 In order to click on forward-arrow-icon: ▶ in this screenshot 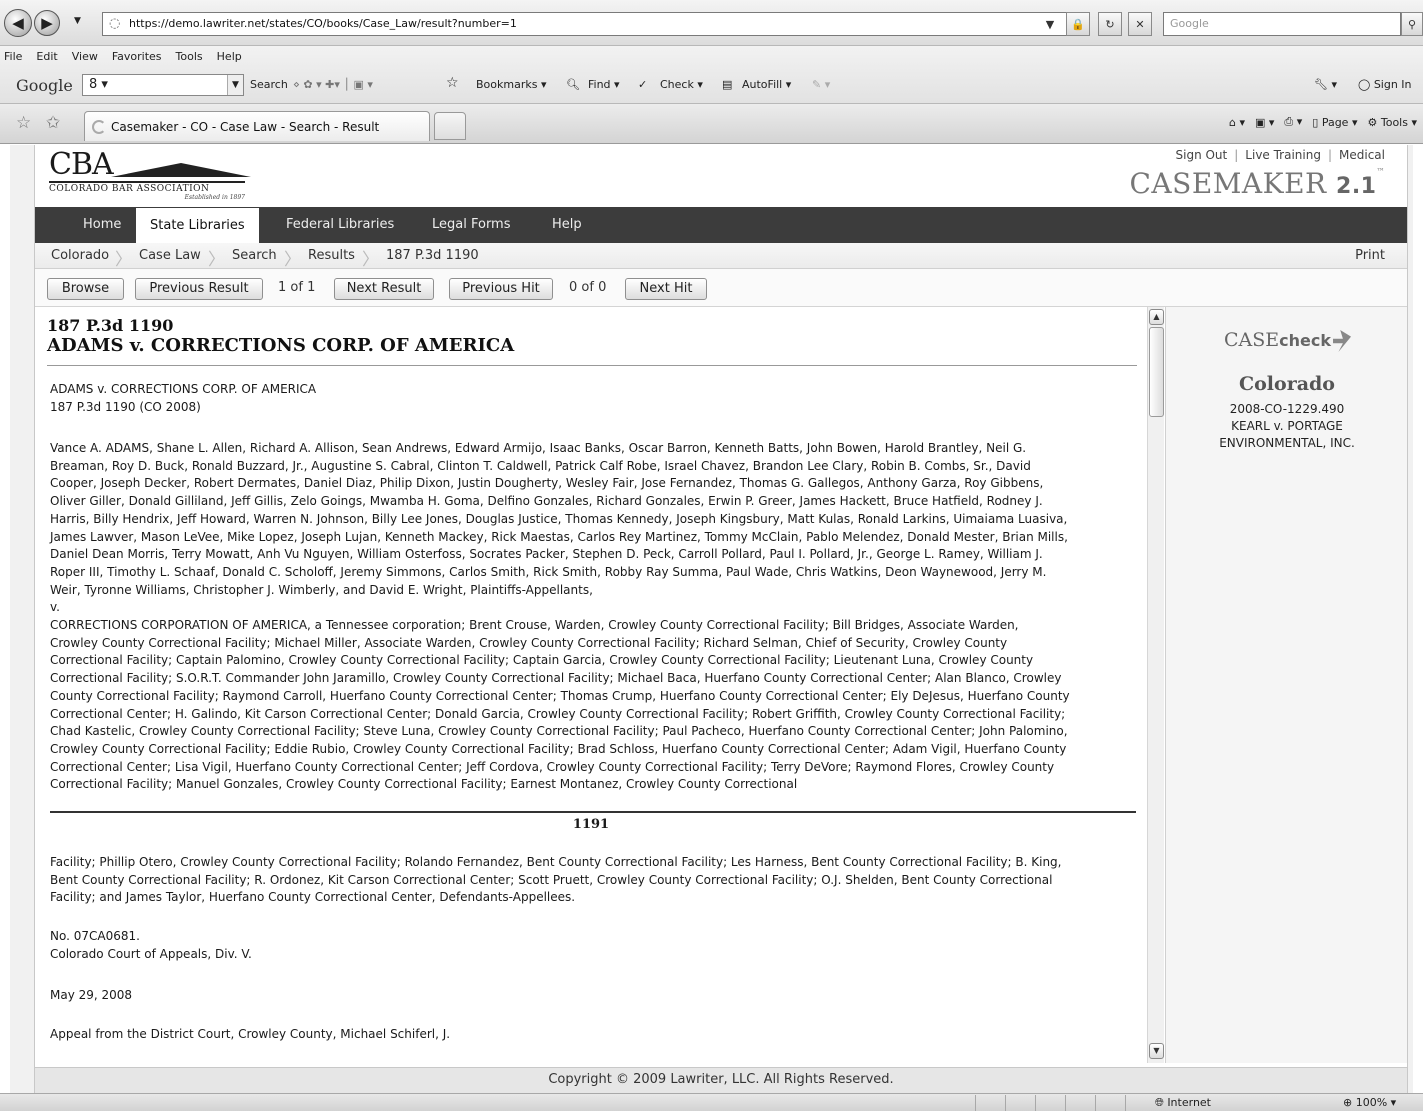, I will do `click(47, 23)`.